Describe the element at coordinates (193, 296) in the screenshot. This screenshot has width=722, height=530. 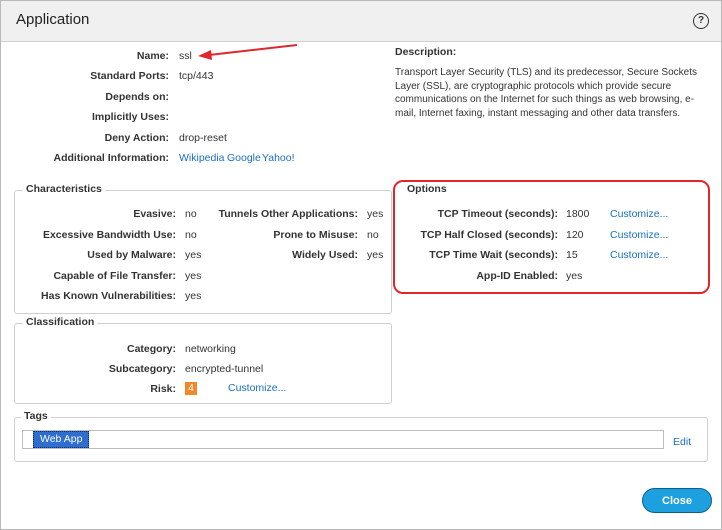
I see `known-vulnerabilities-value: yes` at that location.